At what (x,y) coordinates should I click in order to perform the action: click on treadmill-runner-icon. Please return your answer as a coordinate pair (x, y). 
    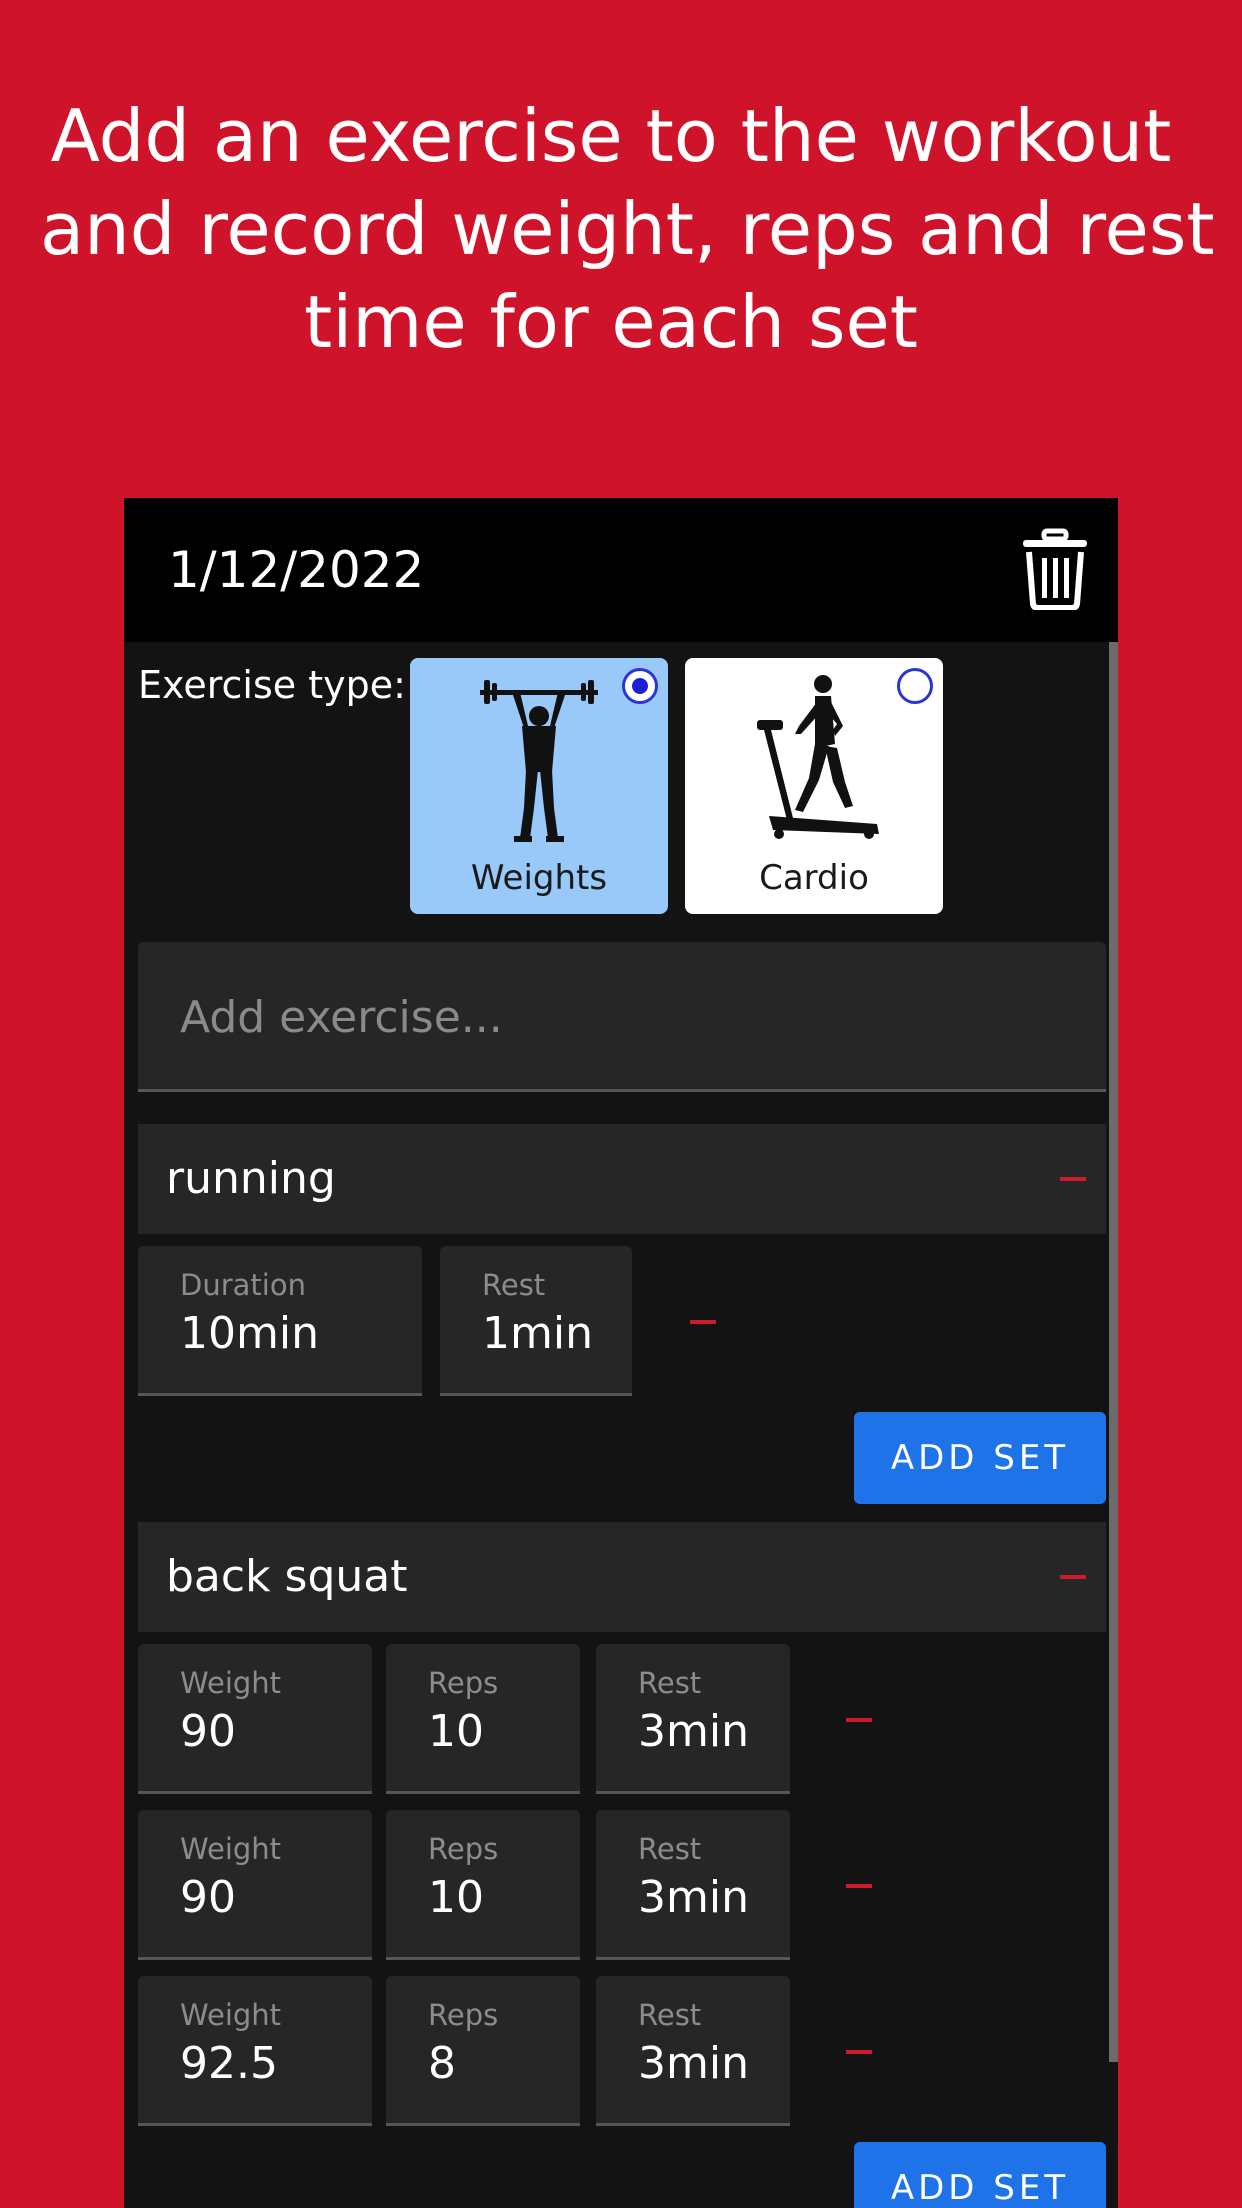
    Looking at the image, I should click on (818, 757).